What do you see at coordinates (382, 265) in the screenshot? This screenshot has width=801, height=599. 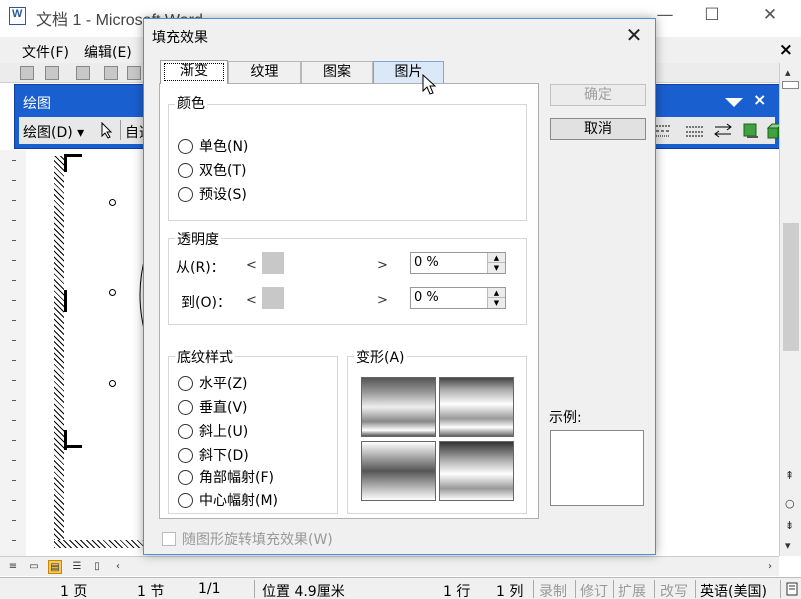 I see `from-slider-right-arrow: >` at bounding box center [382, 265].